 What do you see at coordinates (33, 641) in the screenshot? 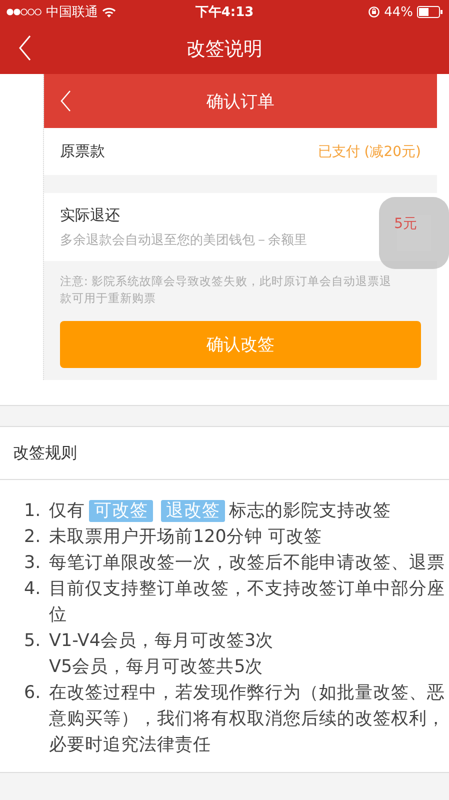
I see `list-number: 5.` at bounding box center [33, 641].